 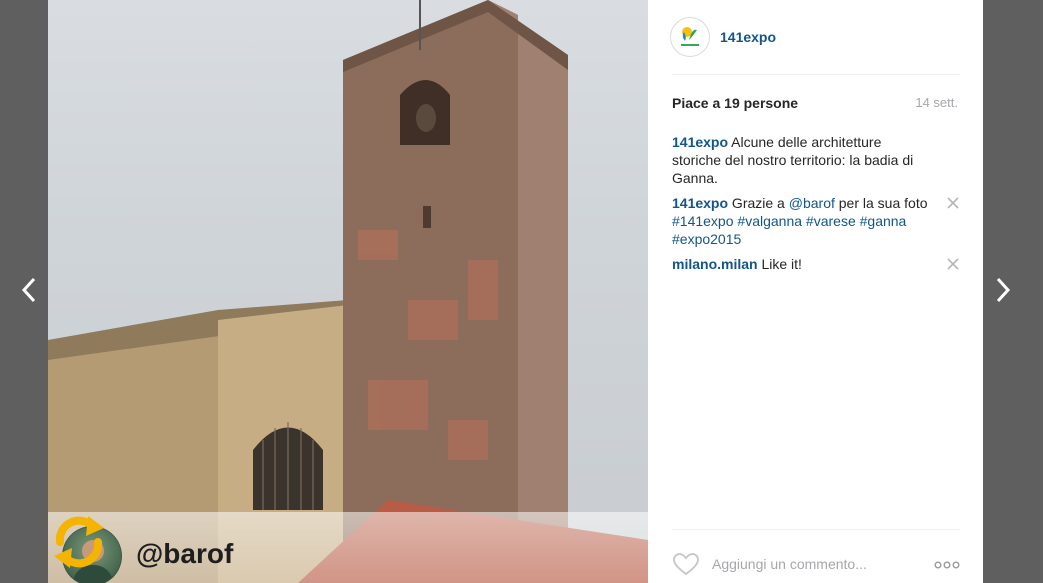 I want to click on likes-row: Piace a 19 persone 14 sett., so click(x=815, y=103).